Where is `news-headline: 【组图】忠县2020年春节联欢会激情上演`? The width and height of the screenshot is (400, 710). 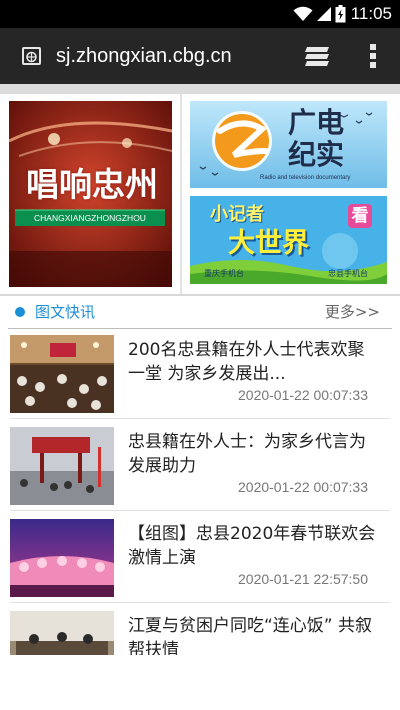 news-headline: 【组图】忠县2020年春节联欢会激情上演 is located at coordinates (252, 546).